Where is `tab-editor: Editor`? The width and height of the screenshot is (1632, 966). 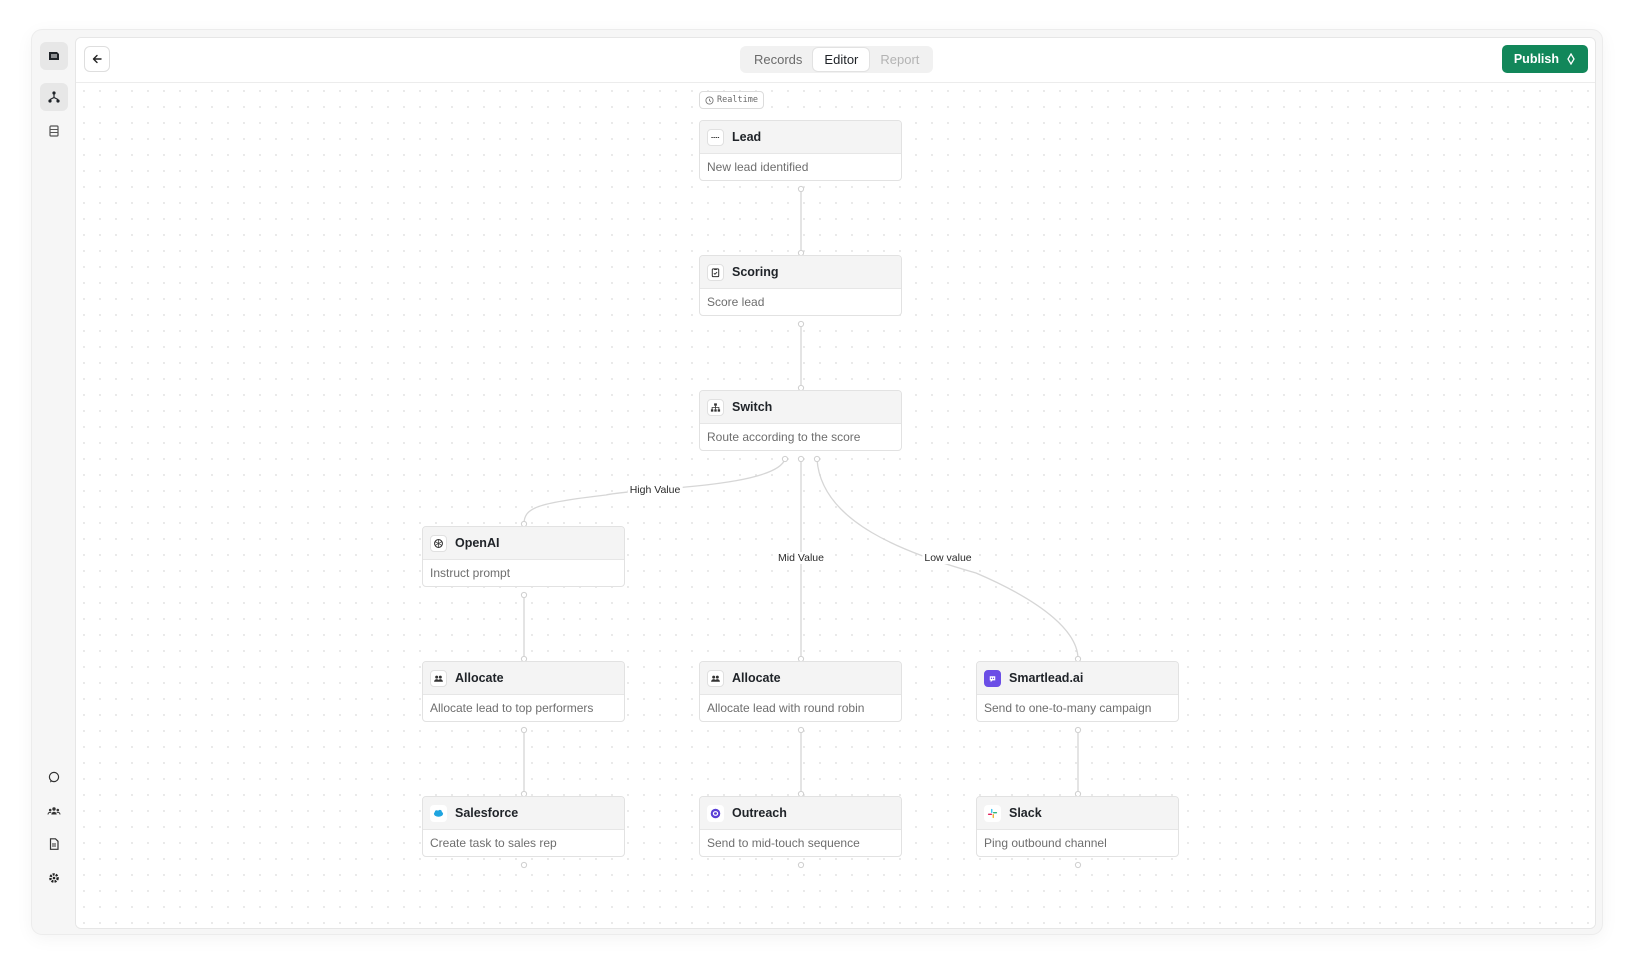 tab-editor: Editor is located at coordinates (841, 59).